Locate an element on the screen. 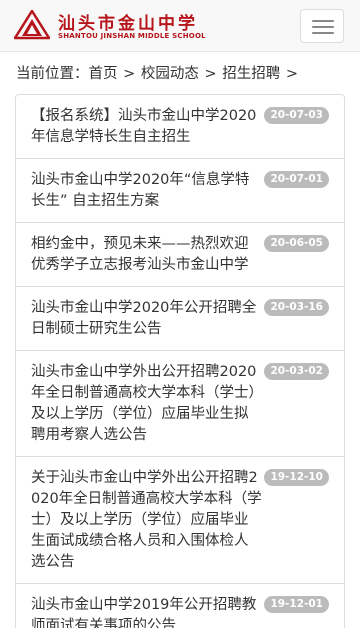 This screenshot has height=628, width=360. date-badge: 20-06-05 is located at coordinates (296, 243).